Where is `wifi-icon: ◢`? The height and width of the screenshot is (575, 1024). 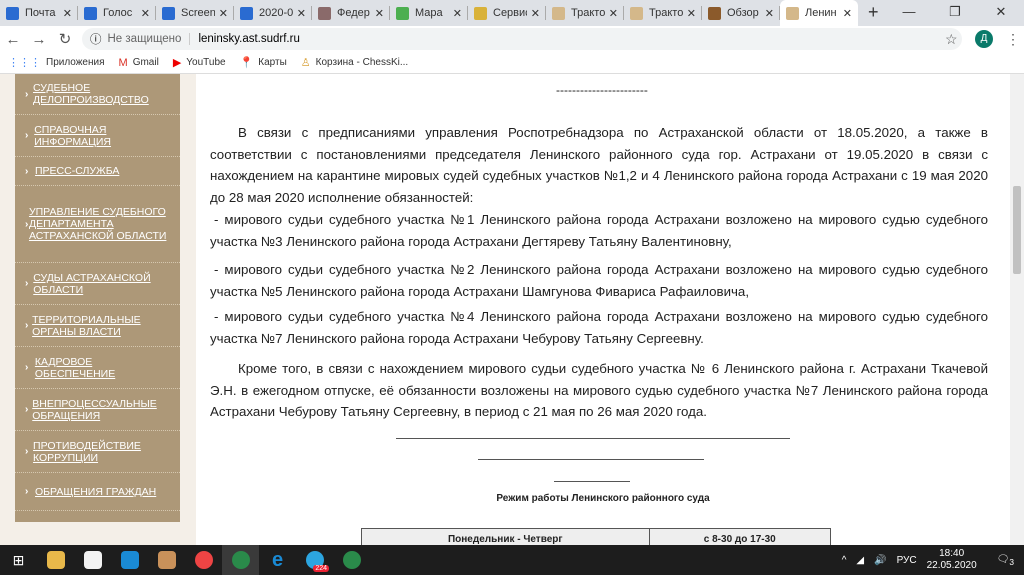
wifi-icon: ◢ is located at coordinates (860, 560).